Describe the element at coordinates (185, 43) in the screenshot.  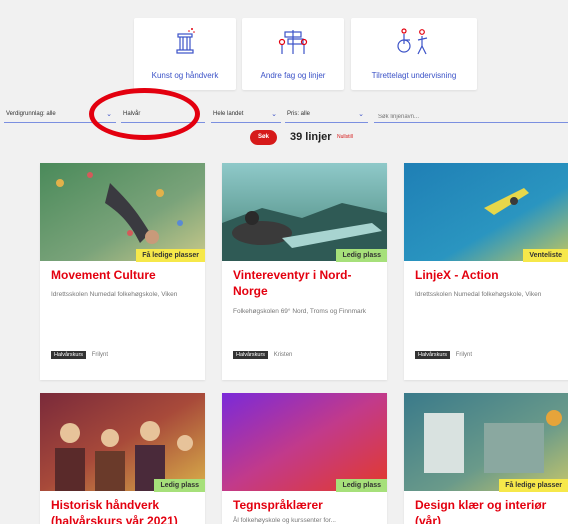
I see `column-icon` at that location.